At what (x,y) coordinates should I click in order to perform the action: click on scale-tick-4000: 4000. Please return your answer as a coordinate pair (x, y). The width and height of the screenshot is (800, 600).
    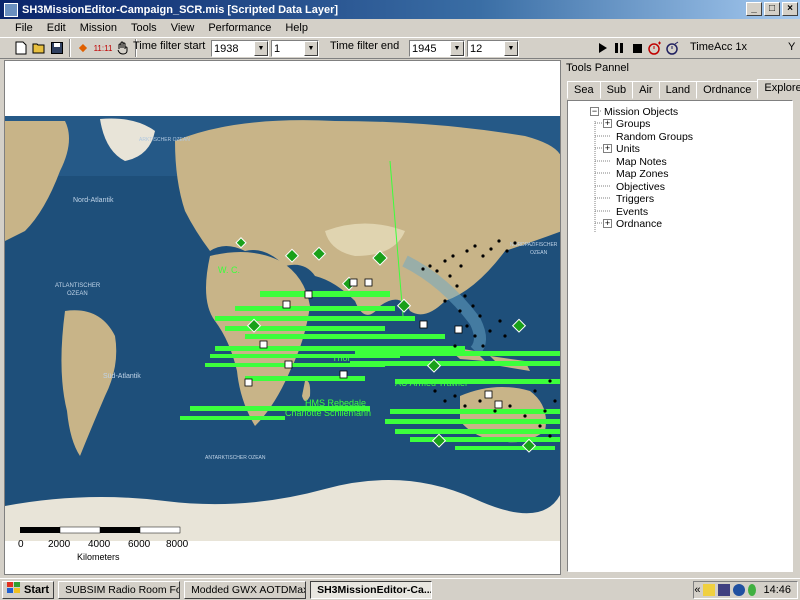
    Looking at the image, I should click on (99, 544).